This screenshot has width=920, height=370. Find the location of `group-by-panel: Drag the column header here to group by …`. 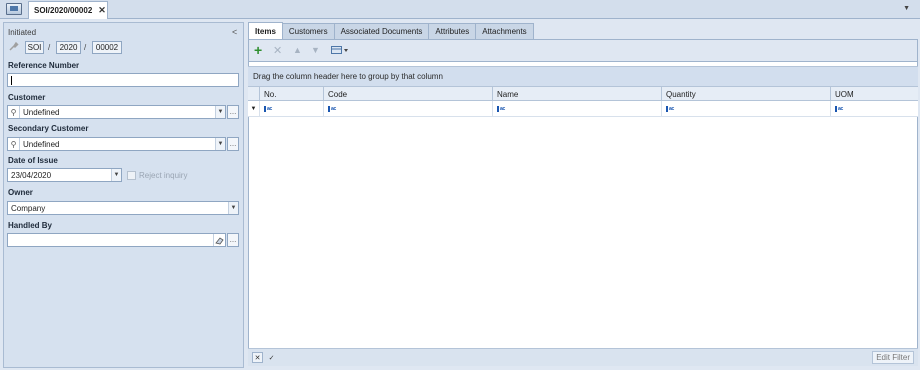

group-by-panel: Drag the column header here to group by … is located at coordinates (583, 76).